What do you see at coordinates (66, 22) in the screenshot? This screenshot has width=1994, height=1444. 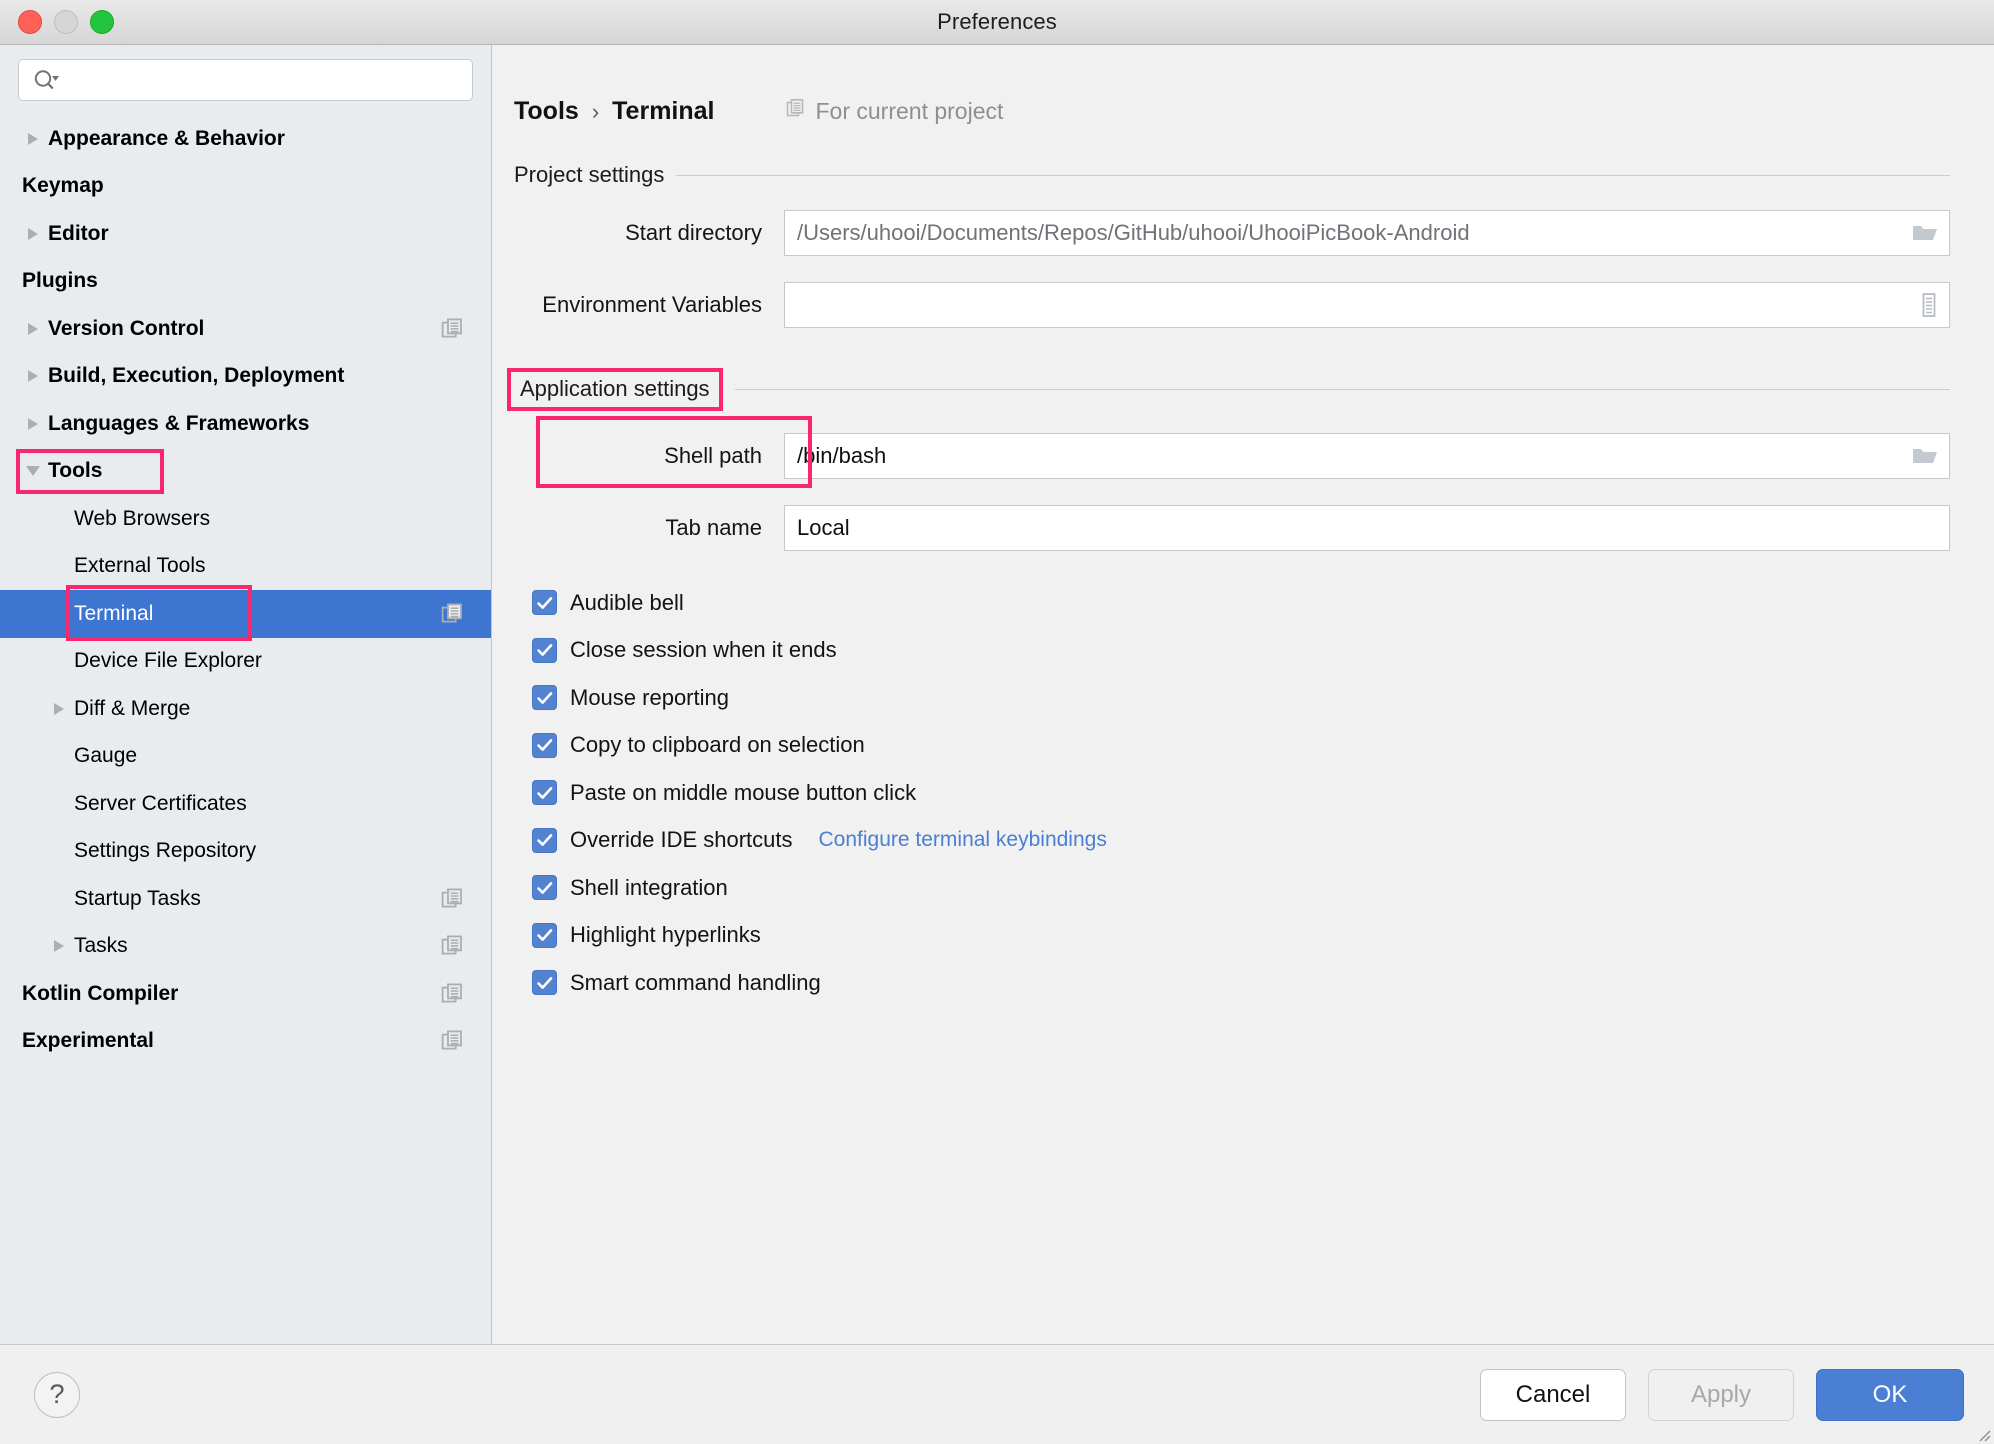 I see `minimize-window-button` at bounding box center [66, 22].